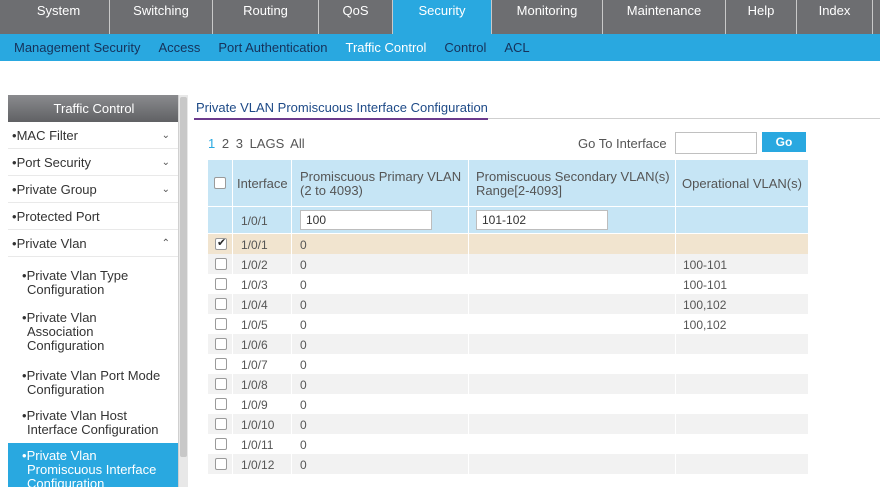  What do you see at coordinates (161, 17) in the screenshot?
I see `tab-switching: Switching` at bounding box center [161, 17].